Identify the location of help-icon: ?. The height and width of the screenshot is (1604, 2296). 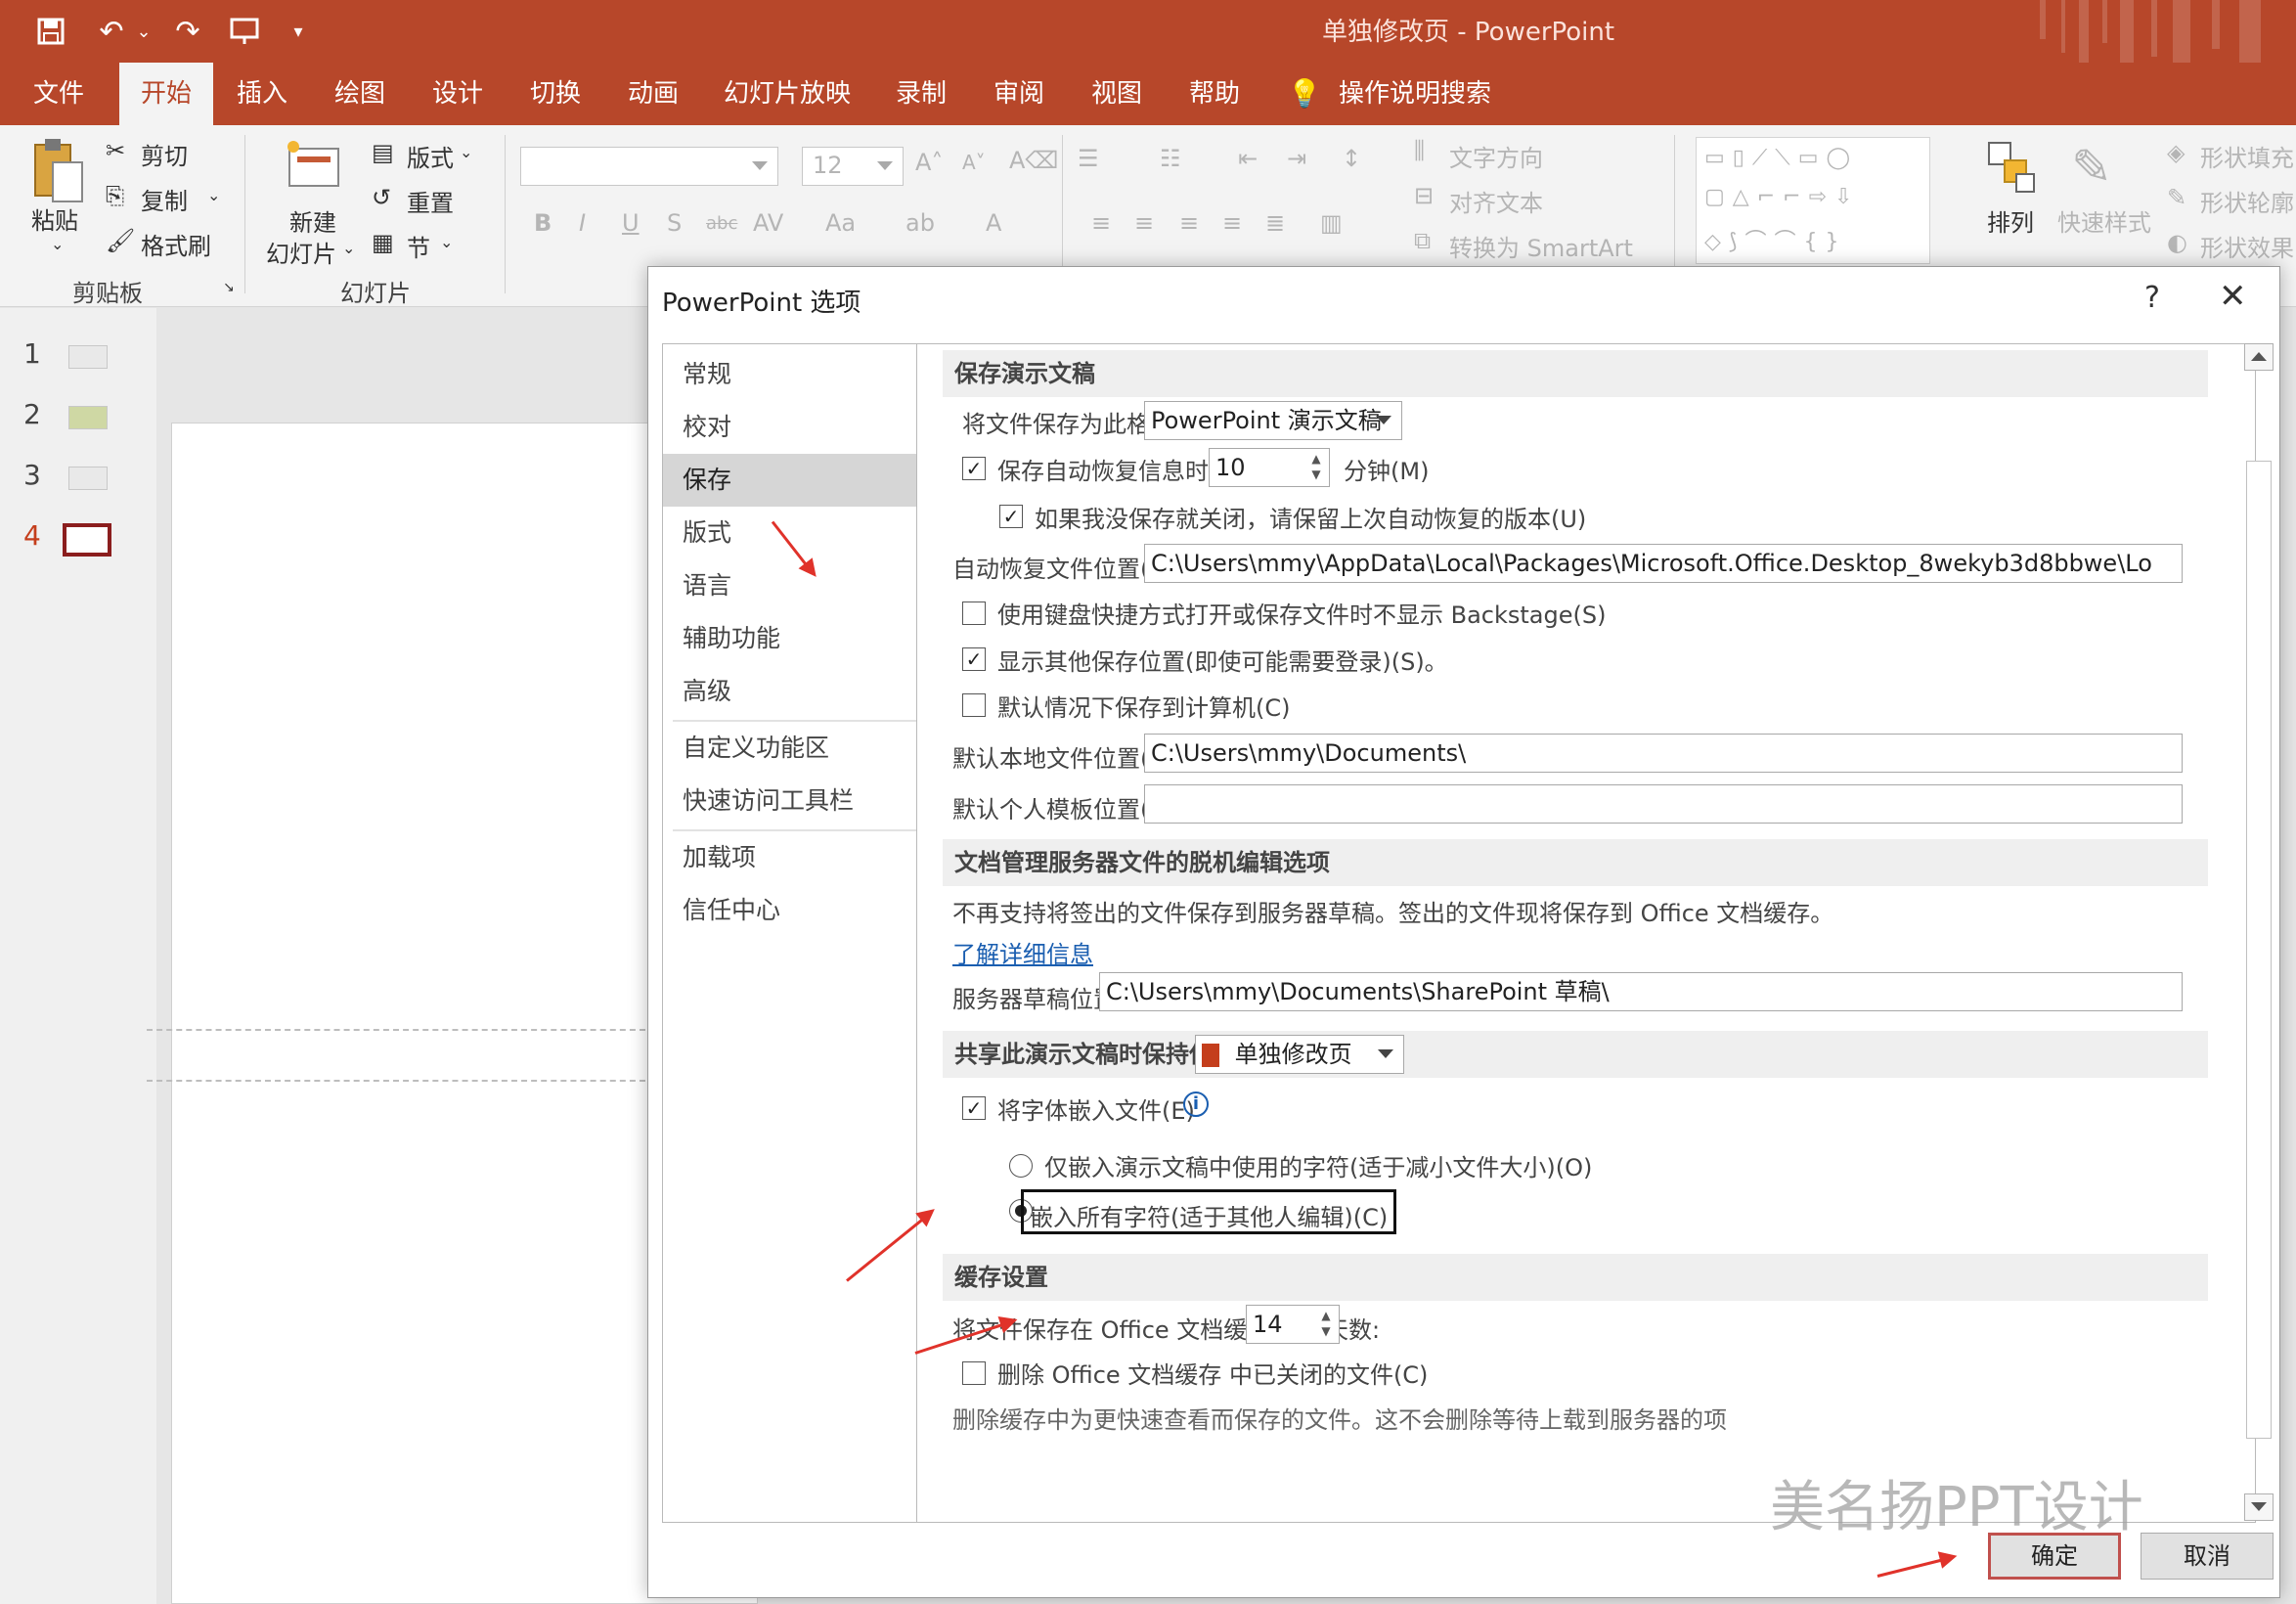
(2152, 298).